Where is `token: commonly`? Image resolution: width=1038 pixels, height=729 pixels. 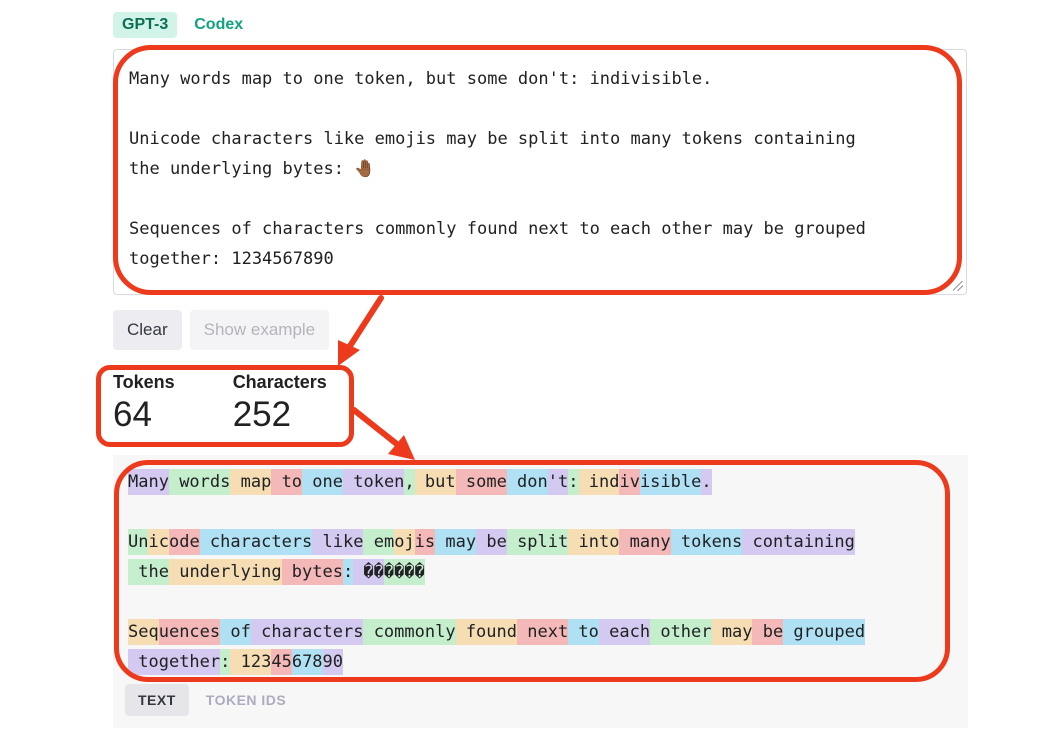 token: commonly is located at coordinates (409, 632).